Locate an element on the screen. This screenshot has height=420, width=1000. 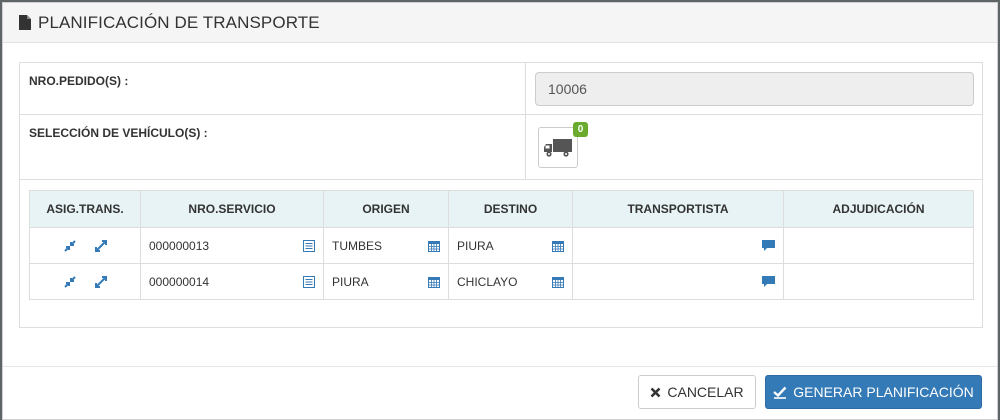
truck-icon is located at coordinates (558, 147).